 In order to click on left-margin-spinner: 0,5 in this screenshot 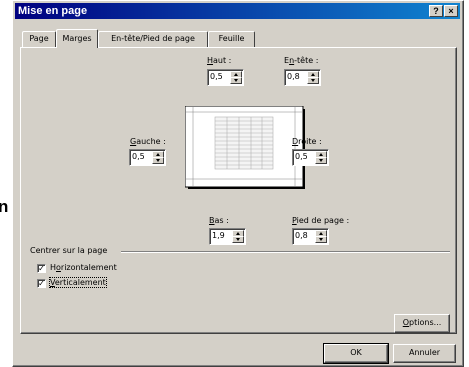, I will do `click(147, 157)`.